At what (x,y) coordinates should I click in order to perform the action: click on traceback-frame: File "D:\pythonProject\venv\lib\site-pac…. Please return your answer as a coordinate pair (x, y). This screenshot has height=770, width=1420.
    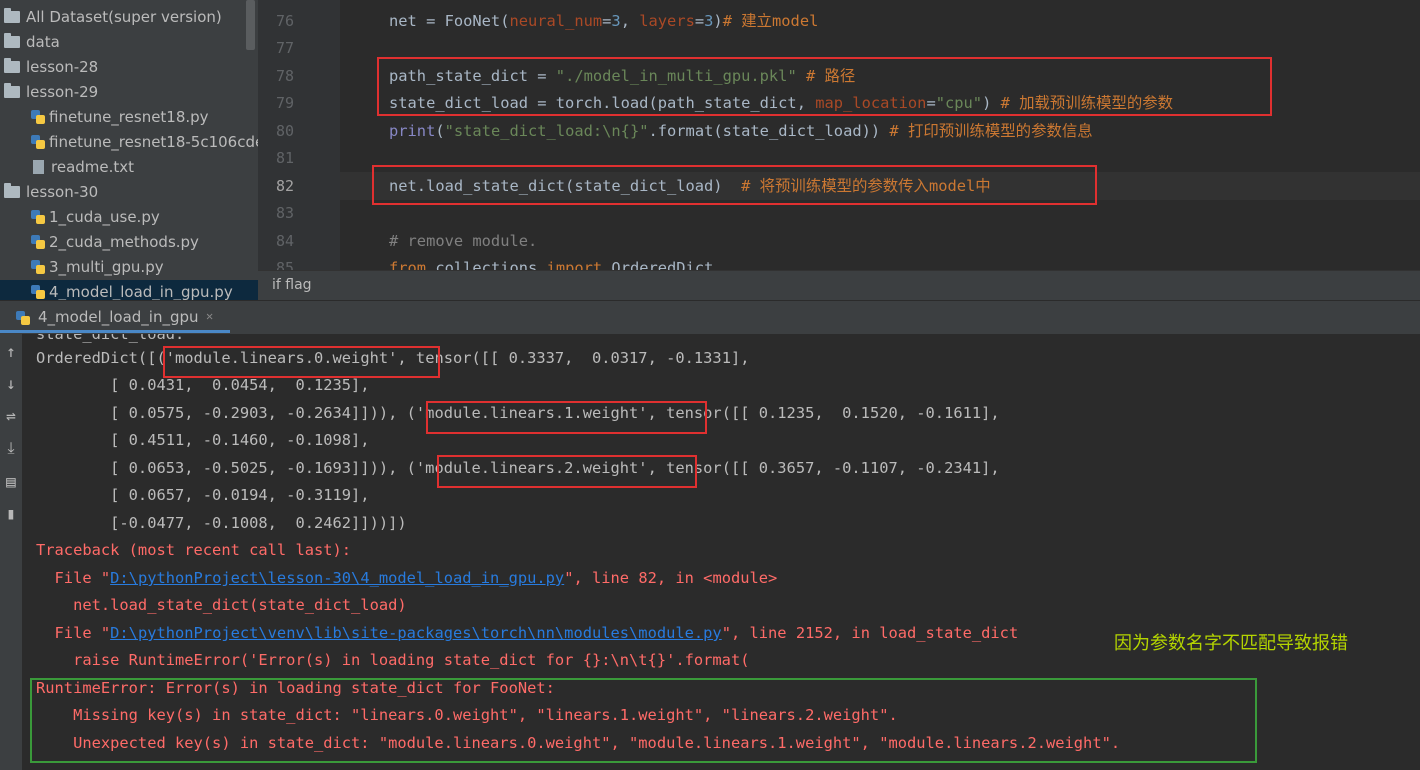
    Looking at the image, I should click on (527, 633).